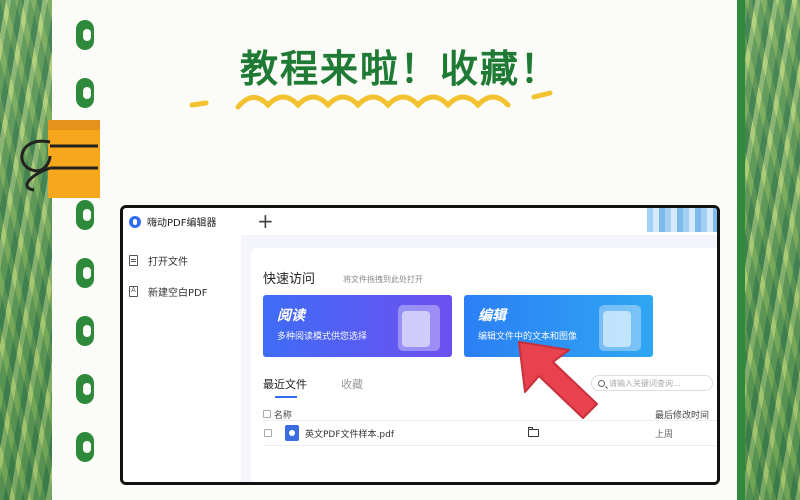  I want to click on new-tab-button: +, so click(265, 221).